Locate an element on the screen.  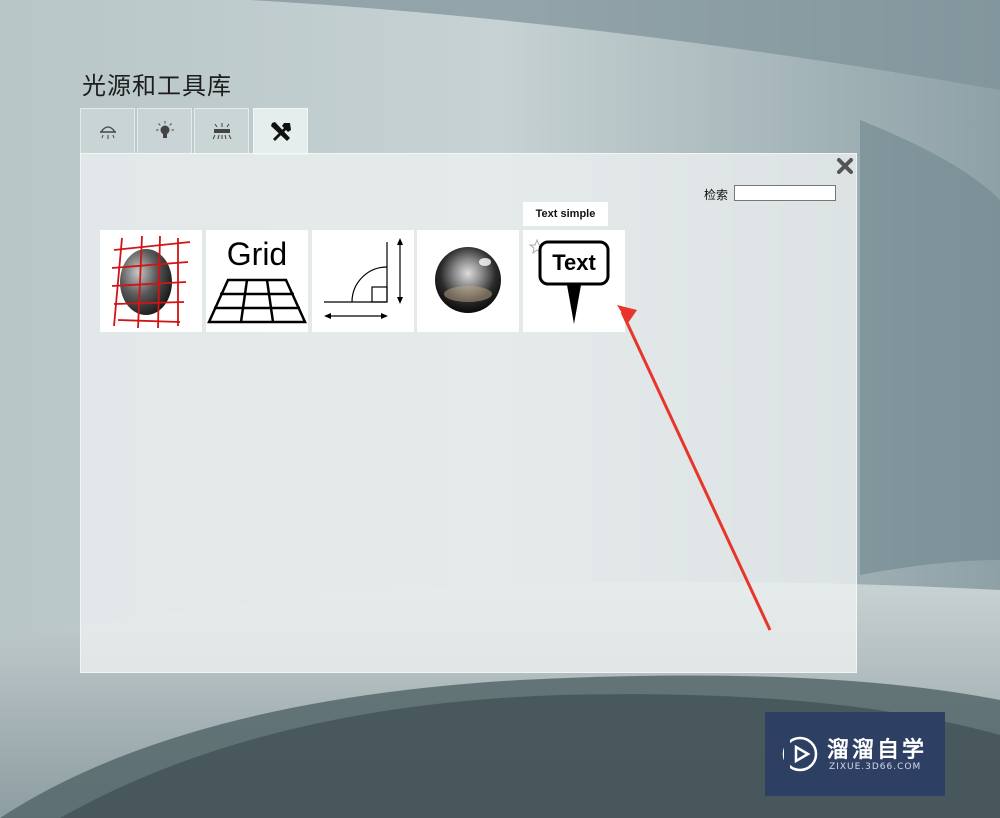
play-logo-icon is located at coordinates (800, 754).